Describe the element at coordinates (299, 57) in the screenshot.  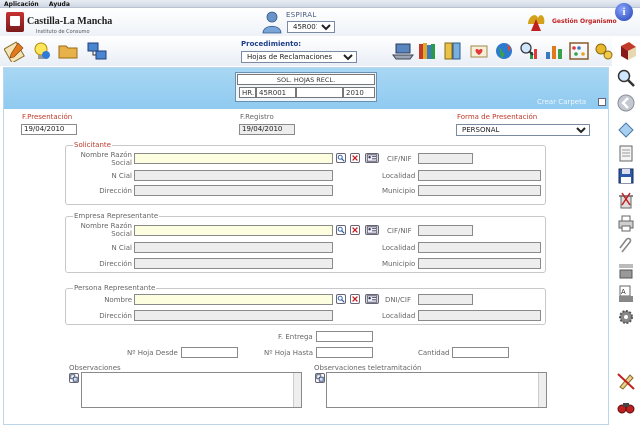
I see `procedimiento-select: Hojas de Reclamaciones` at that location.